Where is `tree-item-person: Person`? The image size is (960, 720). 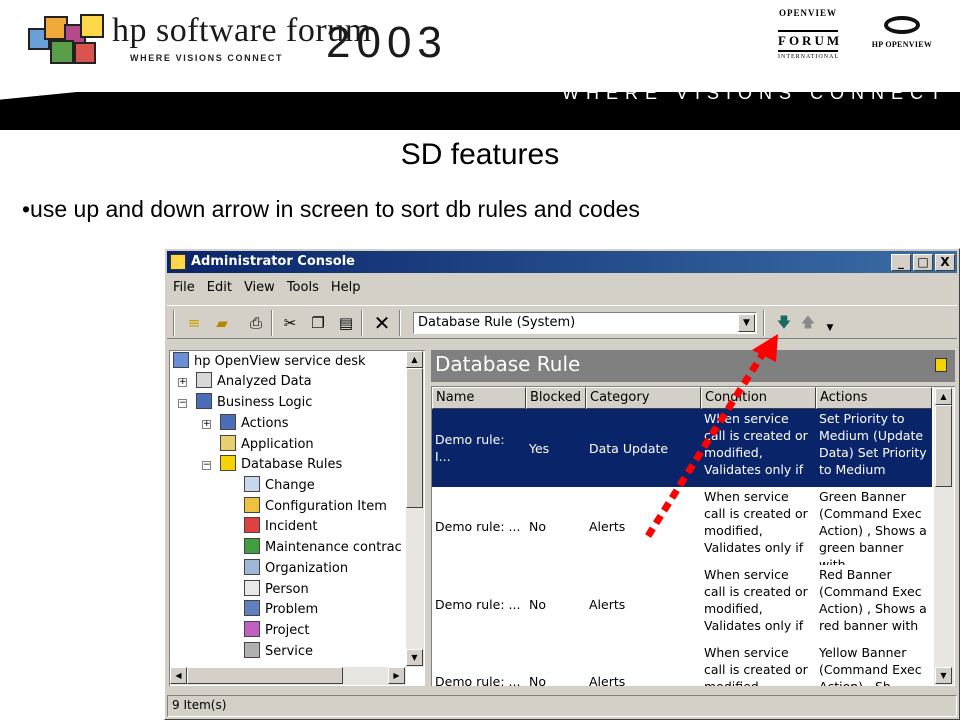
tree-item-person: Person is located at coordinates (276, 590).